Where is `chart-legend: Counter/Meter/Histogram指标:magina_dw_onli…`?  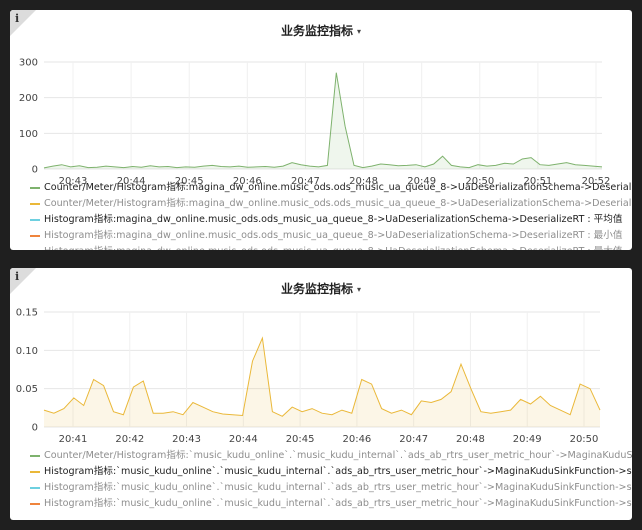
chart-legend: Counter/Meter/Histogram指标:magina_dw_onli… is located at coordinates (331, 215).